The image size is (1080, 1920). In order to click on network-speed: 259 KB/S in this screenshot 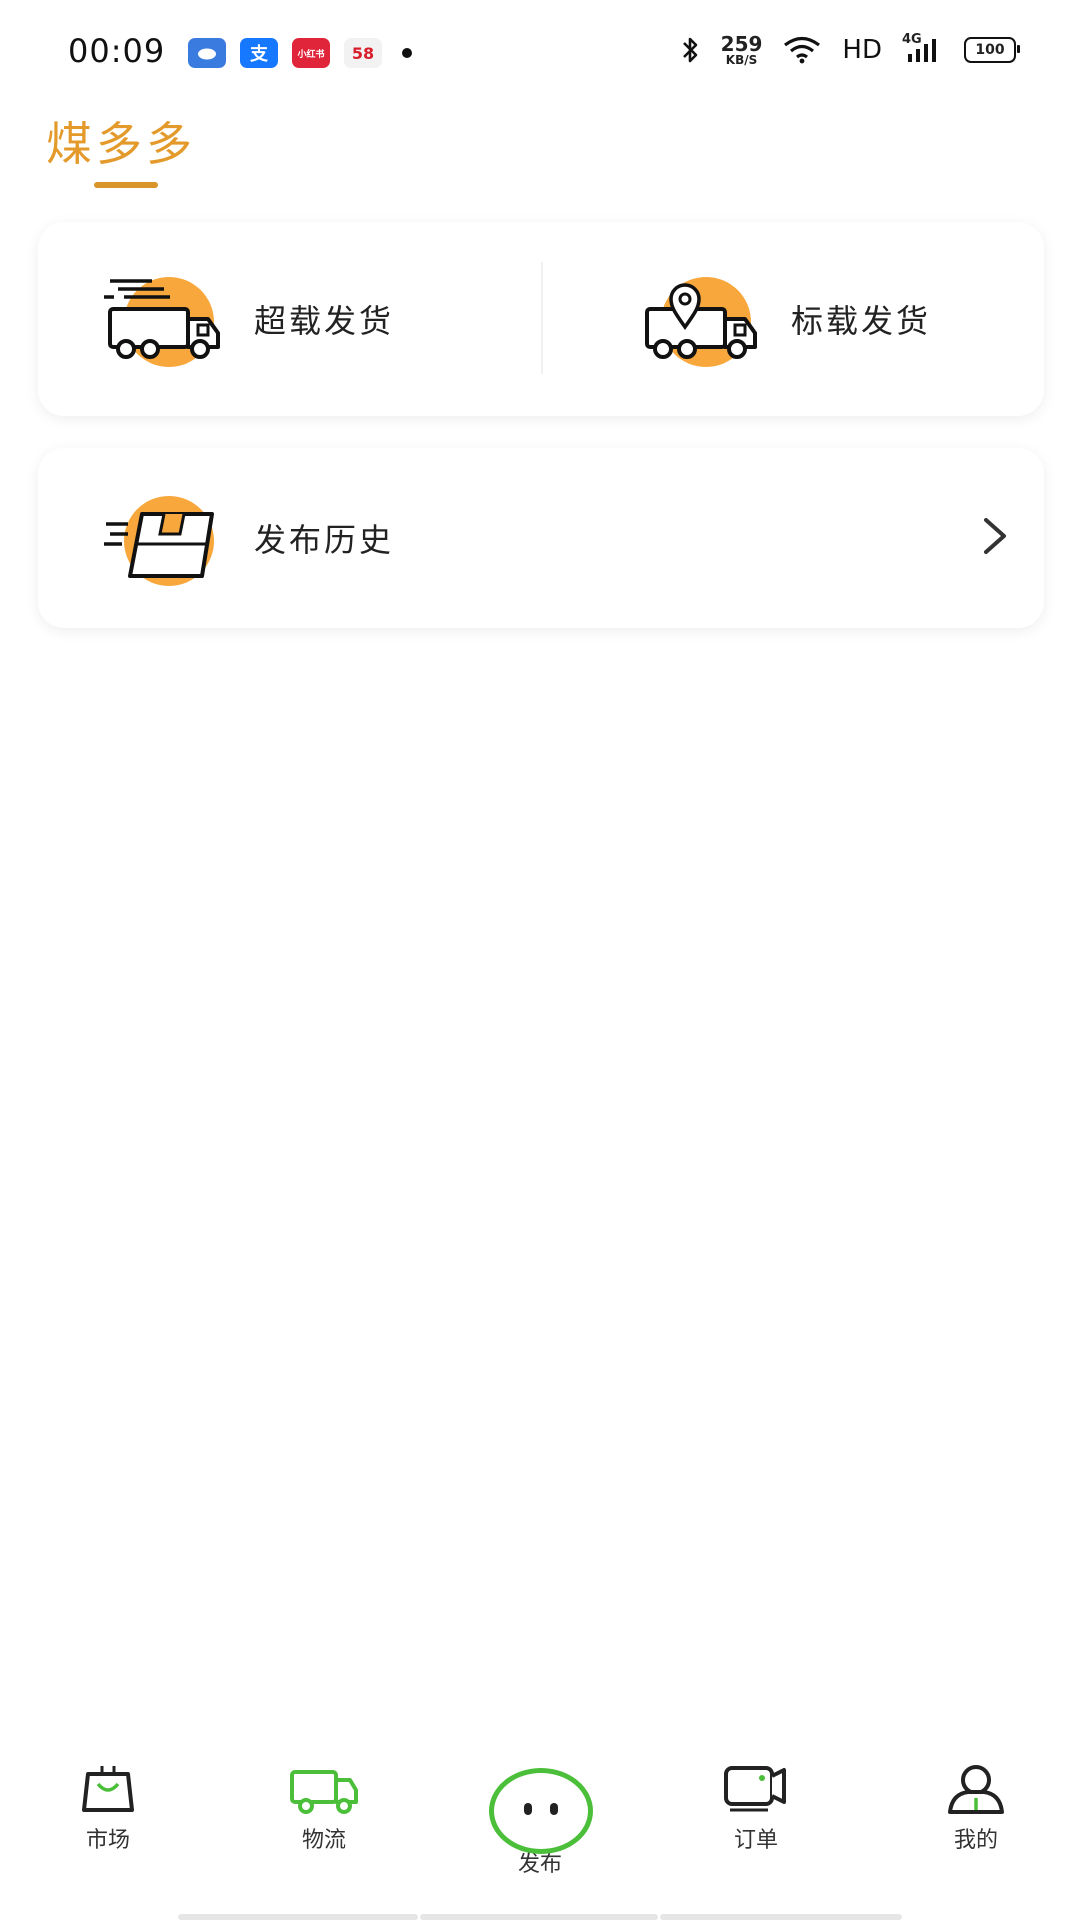, I will do `click(742, 50)`.